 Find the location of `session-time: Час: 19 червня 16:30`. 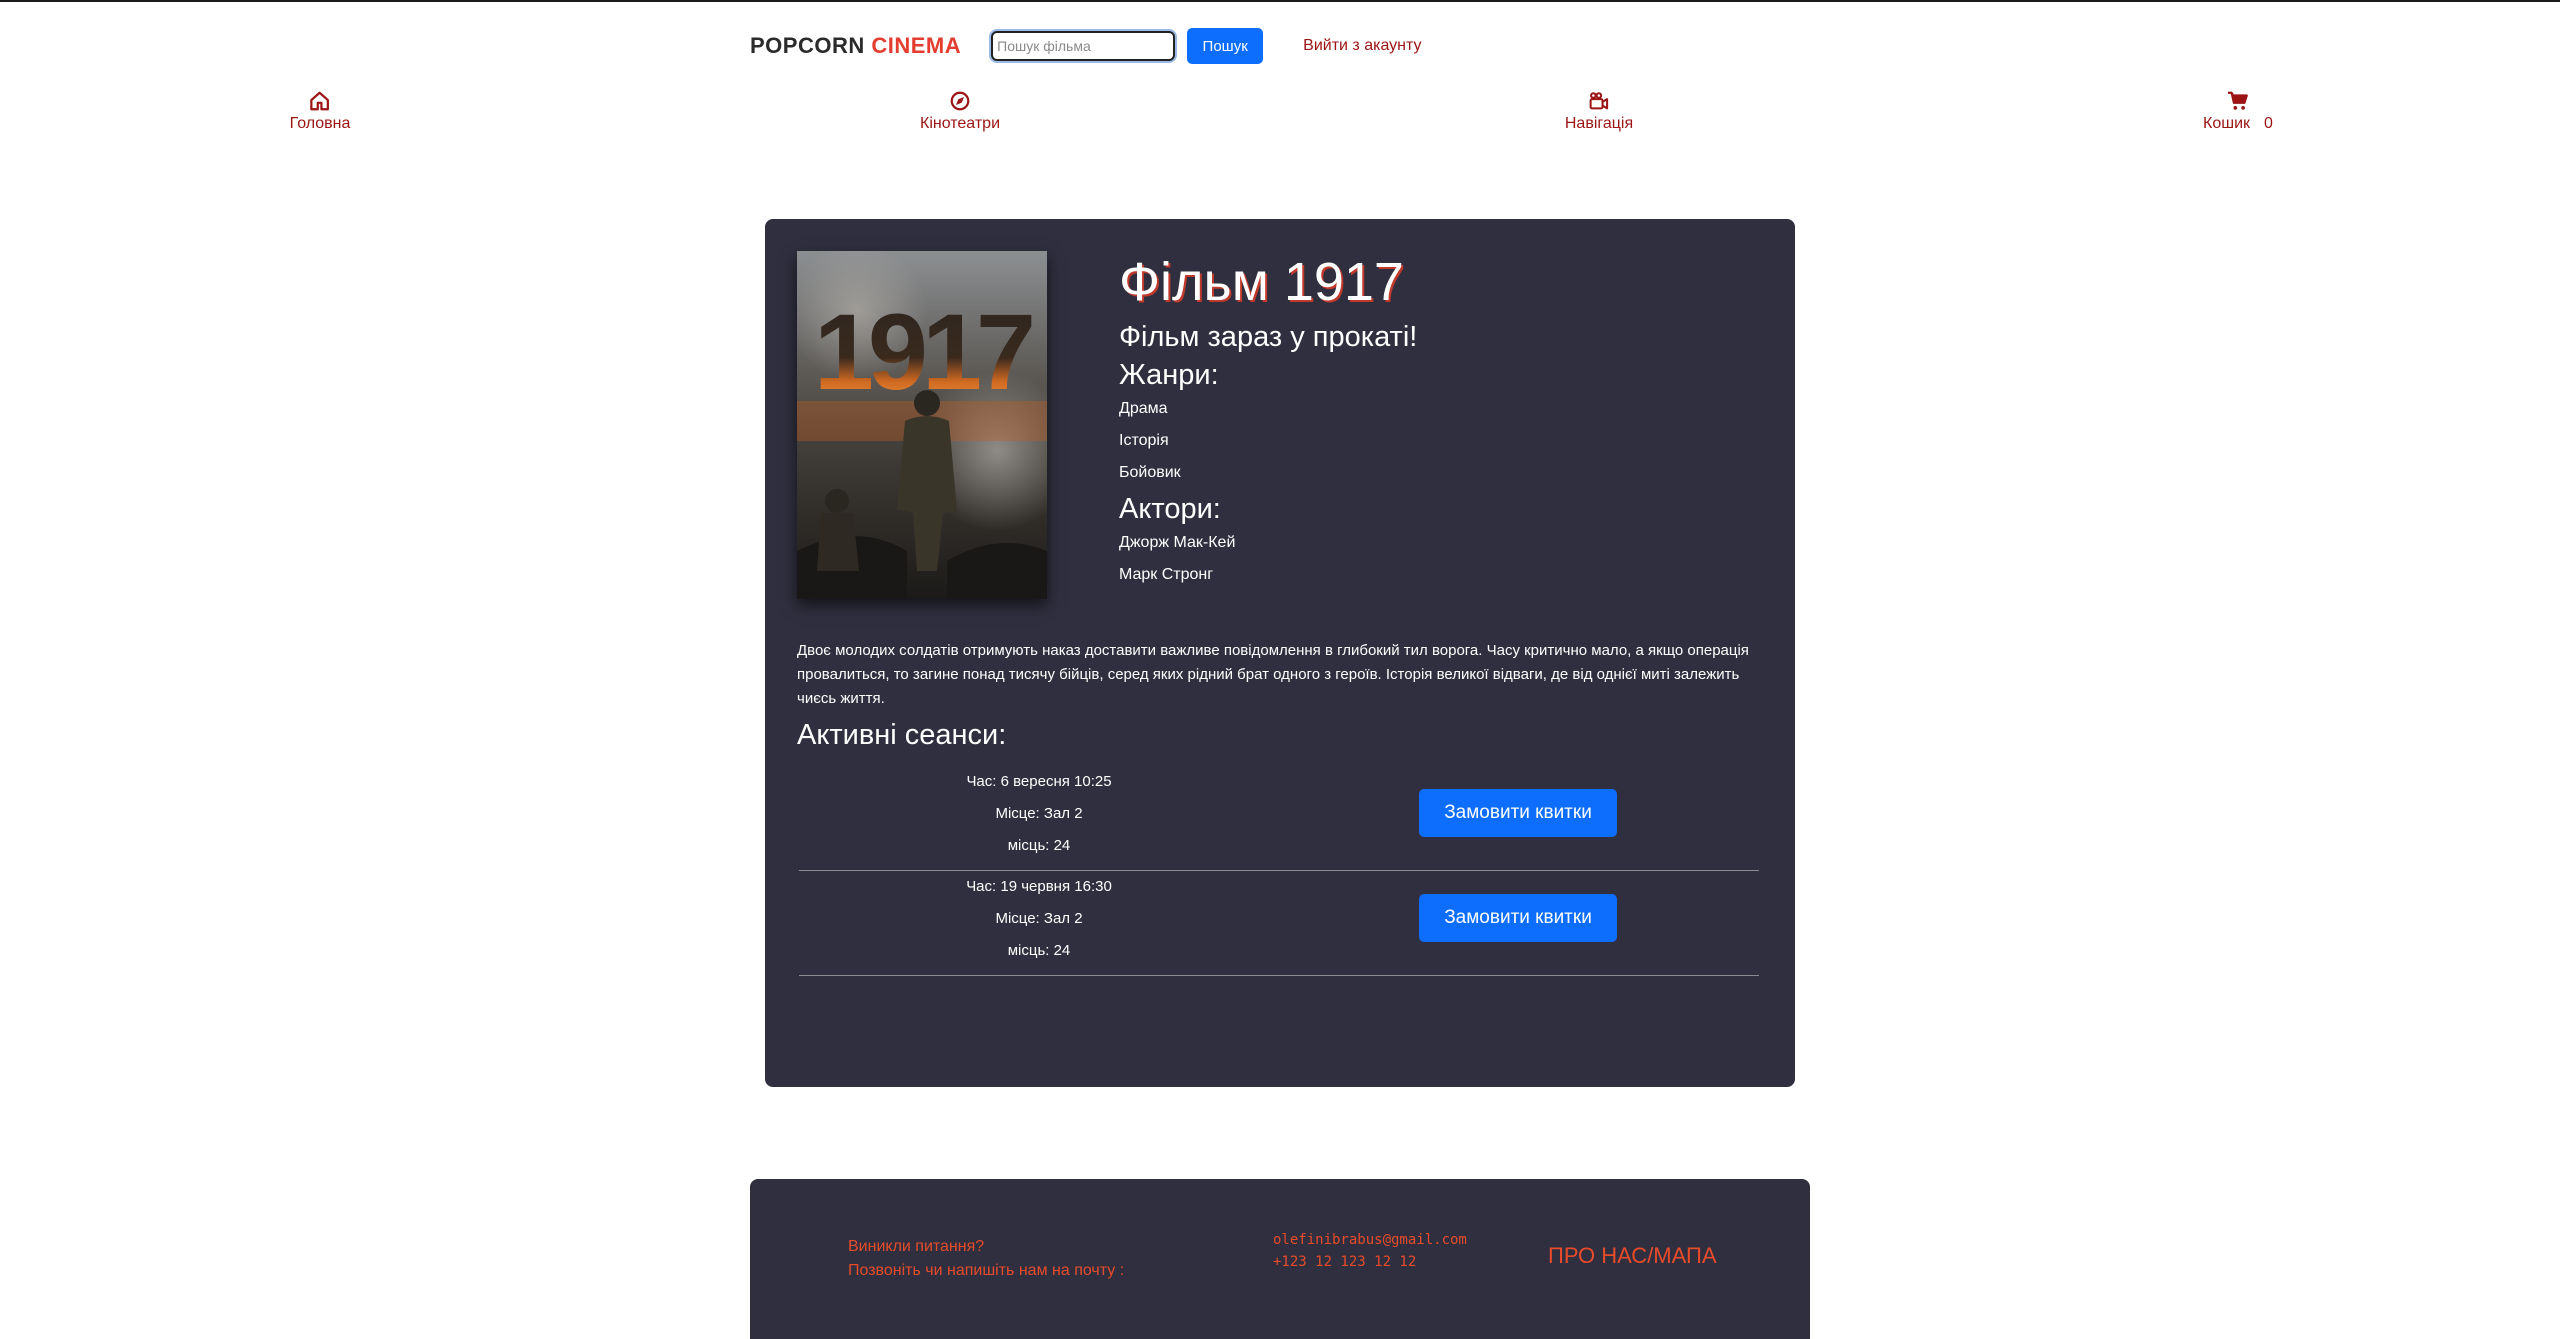

session-time: Час: 19 червня 16:30 is located at coordinates (1039, 886).